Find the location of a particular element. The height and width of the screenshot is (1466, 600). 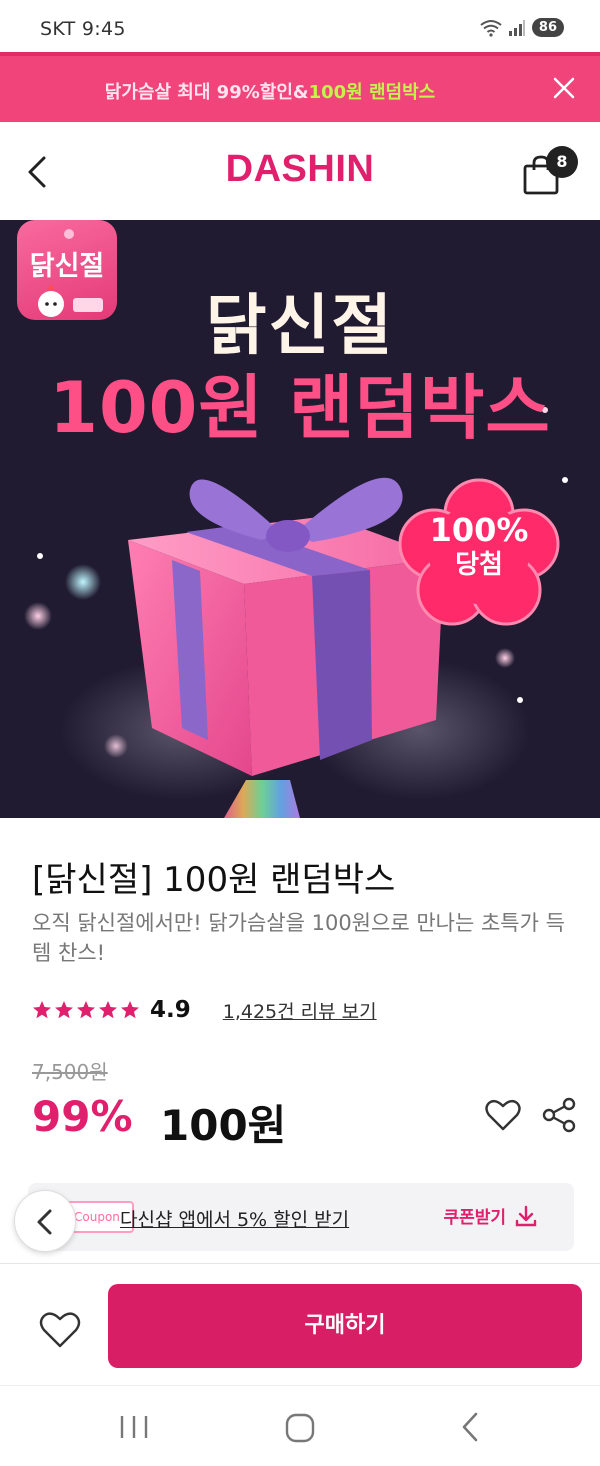

system-nav-bar is located at coordinates (300, 1425).